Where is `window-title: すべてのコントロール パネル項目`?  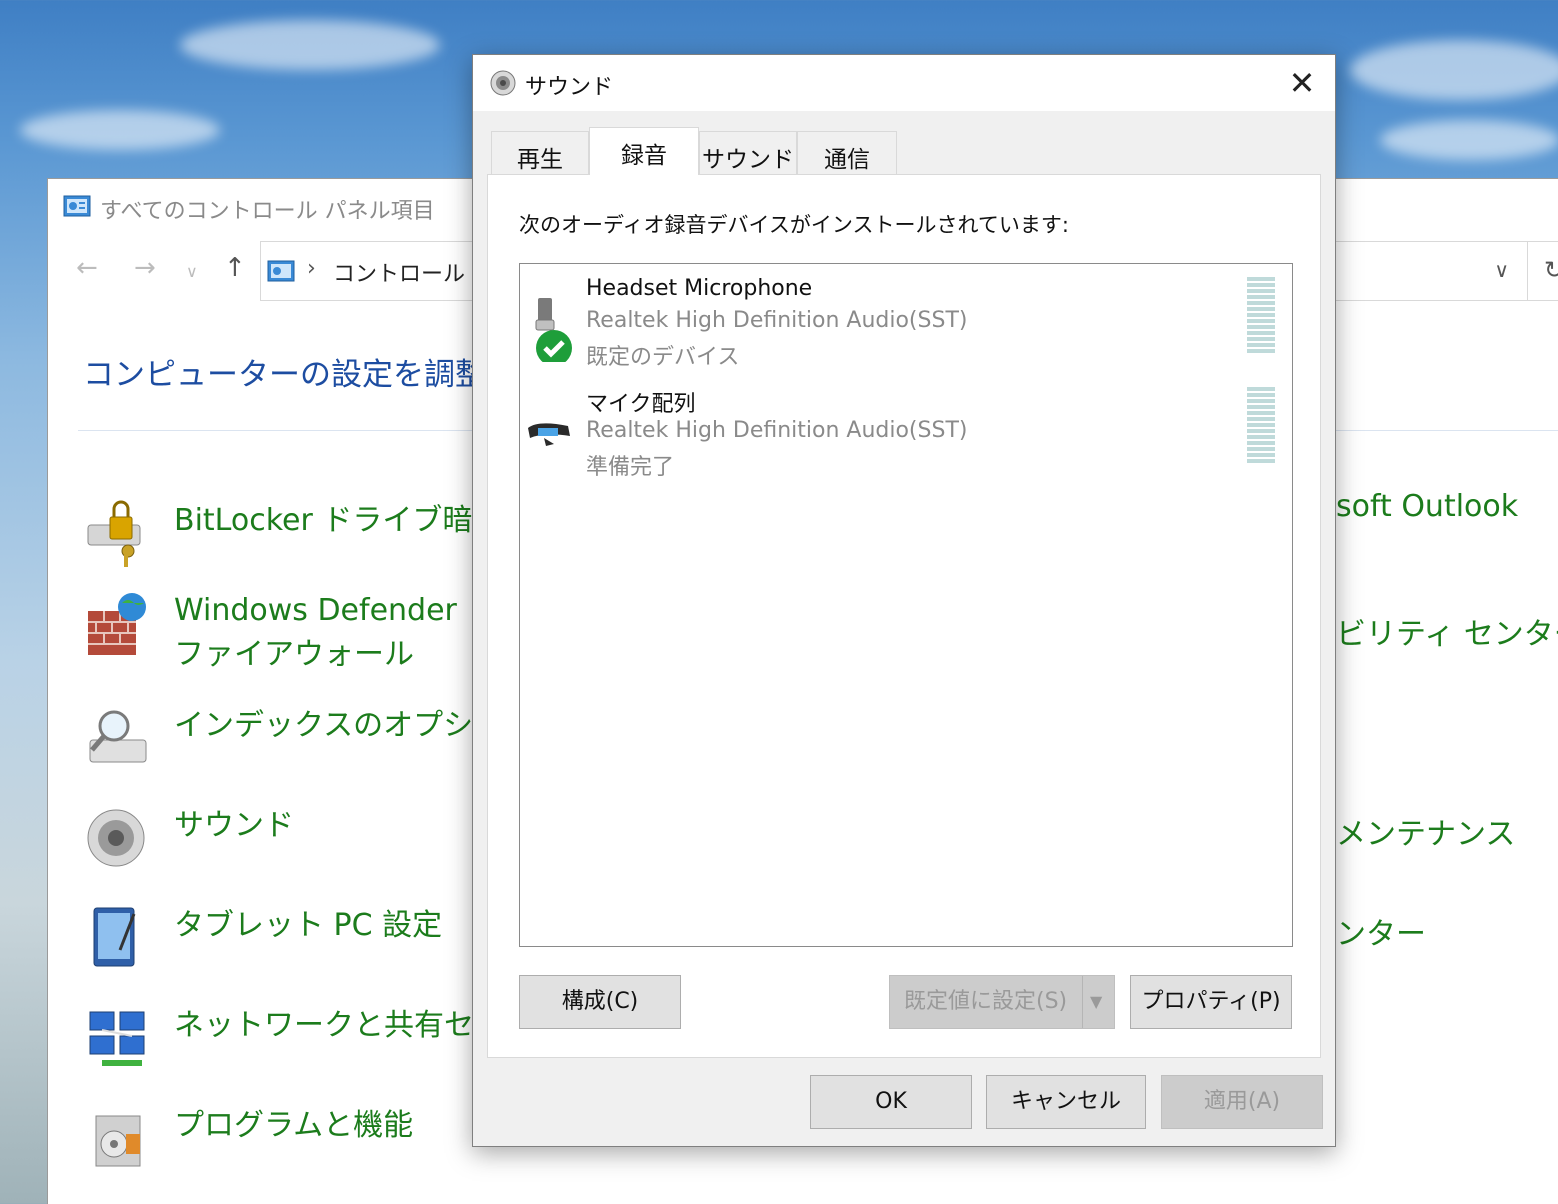 window-title: すべてのコントロール パネル項目 is located at coordinates (267, 211).